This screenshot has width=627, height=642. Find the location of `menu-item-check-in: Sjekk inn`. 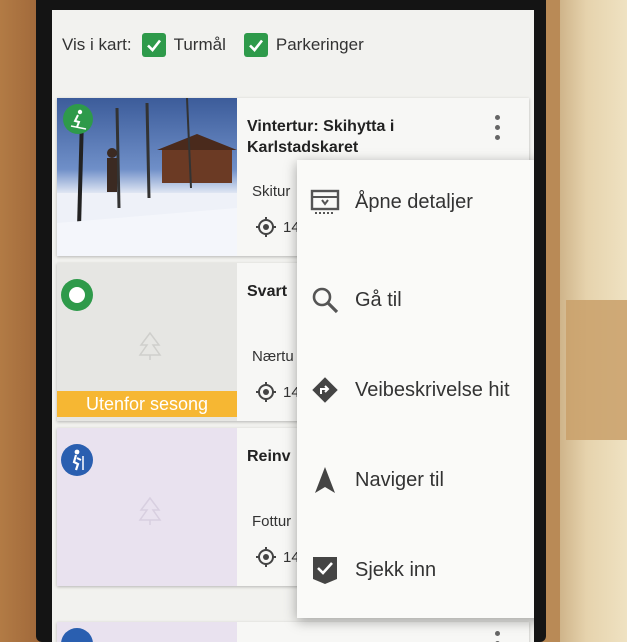

menu-item-check-in: Sjekk inn is located at coordinates (415, 570).